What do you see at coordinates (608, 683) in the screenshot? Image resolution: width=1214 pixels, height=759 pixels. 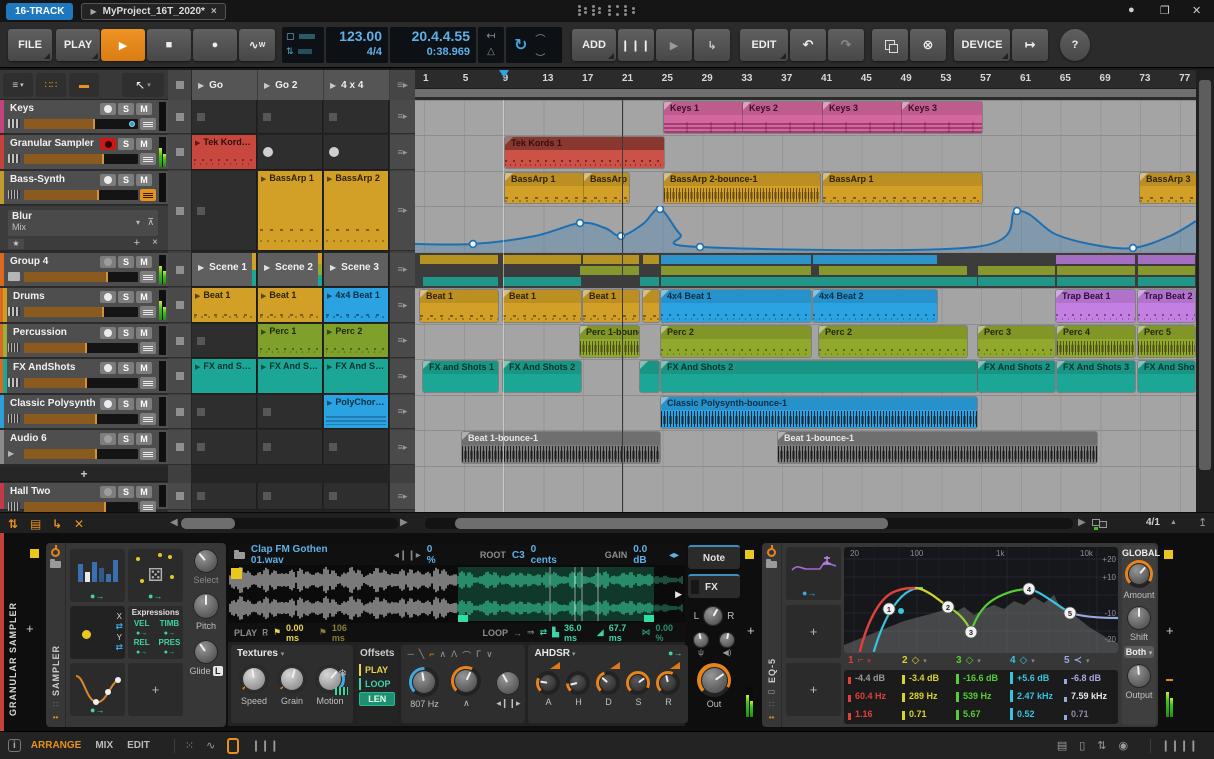 I see `env-d-knob` at bounding box center [608, 683].